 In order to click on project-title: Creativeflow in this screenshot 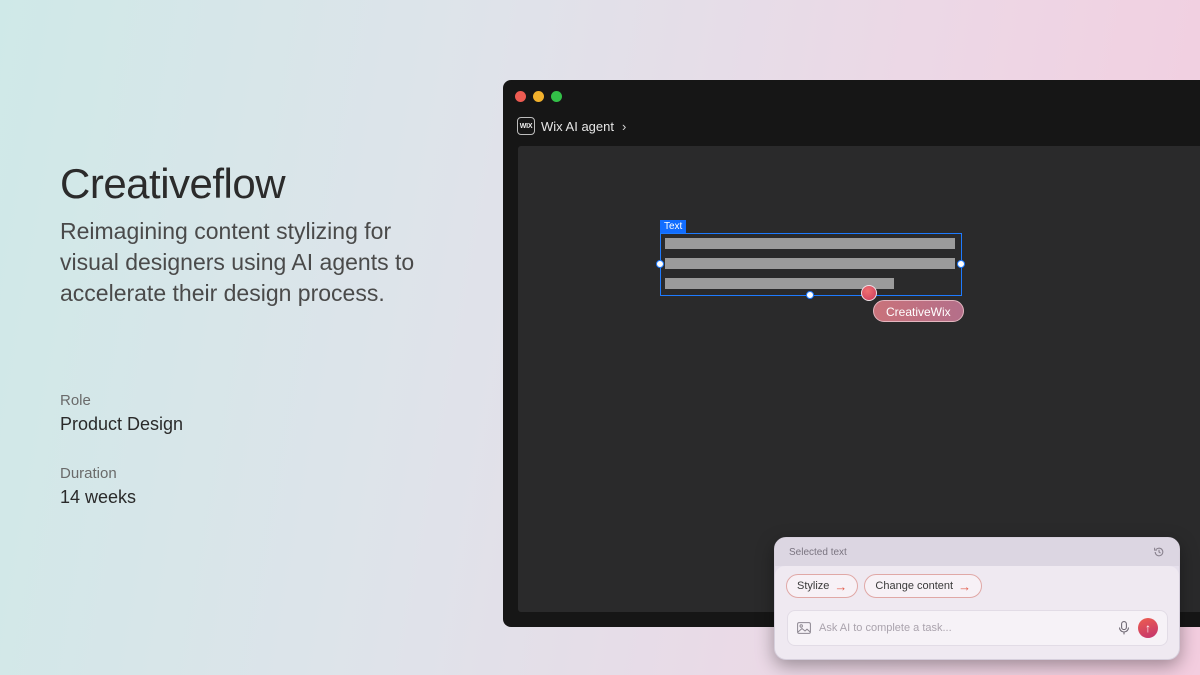, I will do `click(173, 183)`.